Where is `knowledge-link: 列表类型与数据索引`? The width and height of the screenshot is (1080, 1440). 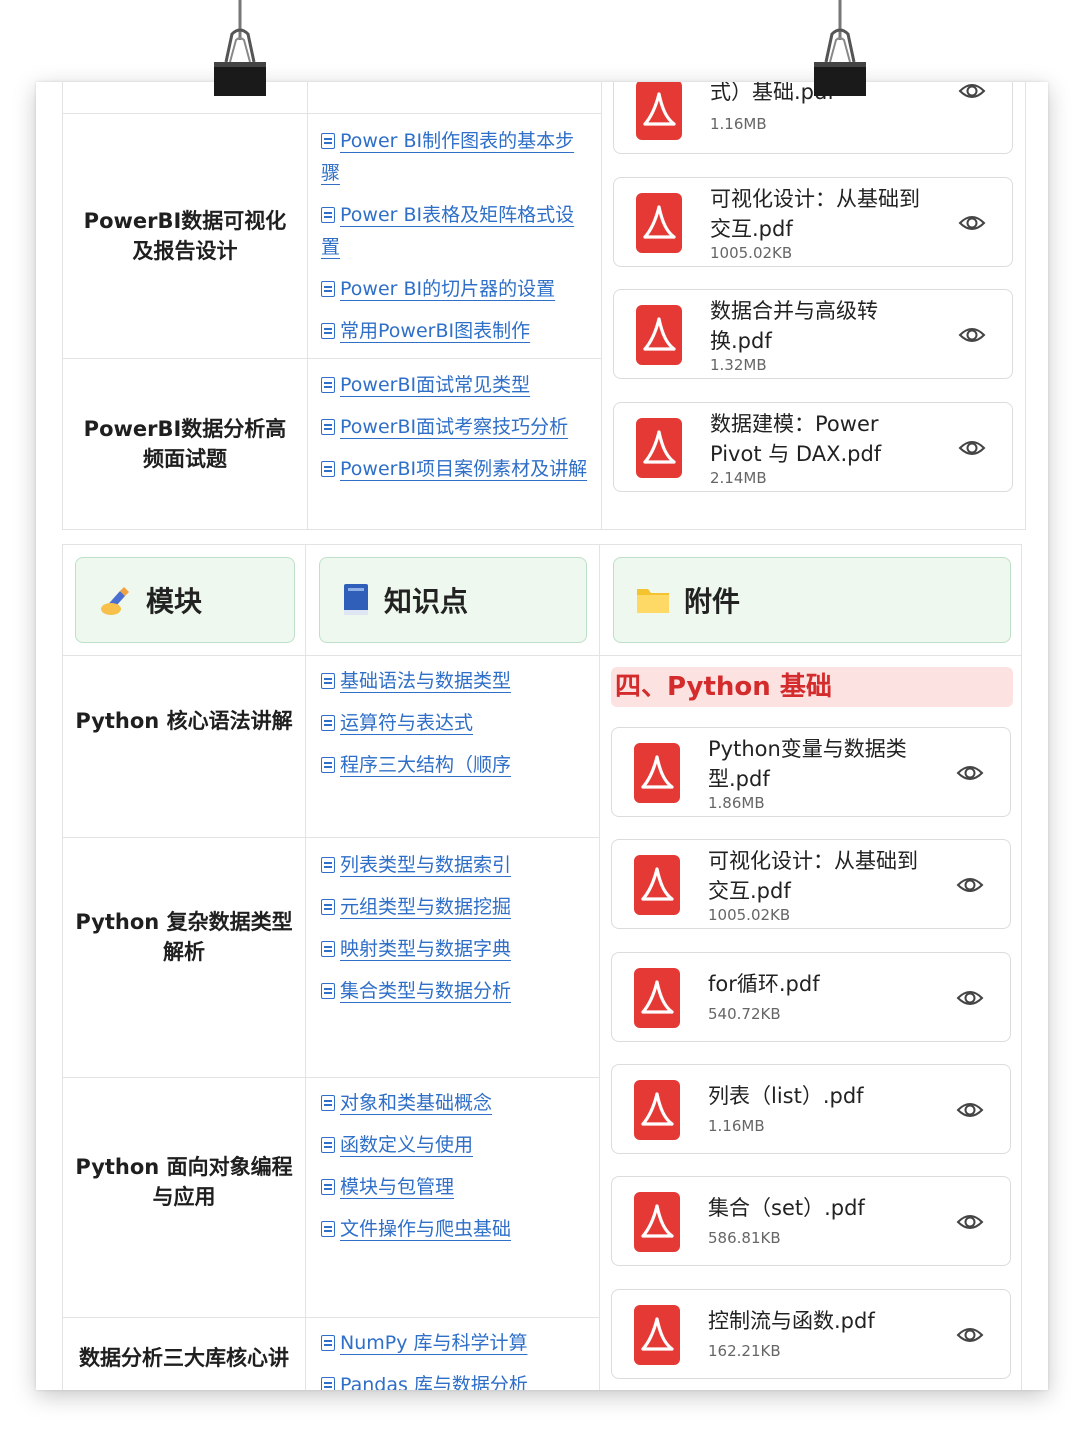
knowledge-link: 列表类型与数据索引 is located at coordinates (455, 865).